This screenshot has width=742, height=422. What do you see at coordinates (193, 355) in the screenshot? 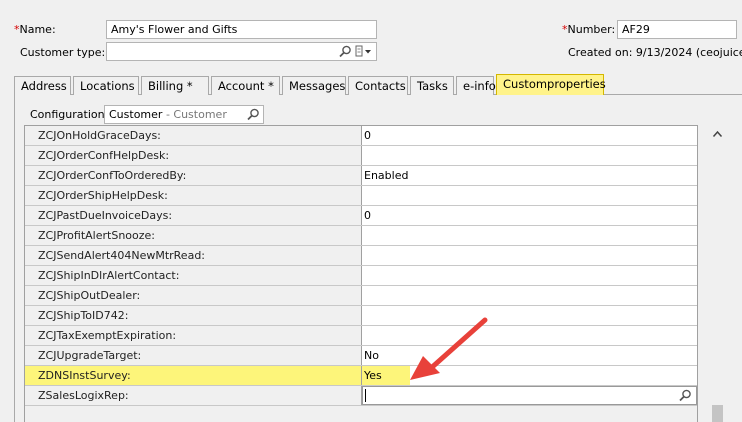
I see `property-name: ZCJUpgradeTarget:` at bounding box center [193, 355].